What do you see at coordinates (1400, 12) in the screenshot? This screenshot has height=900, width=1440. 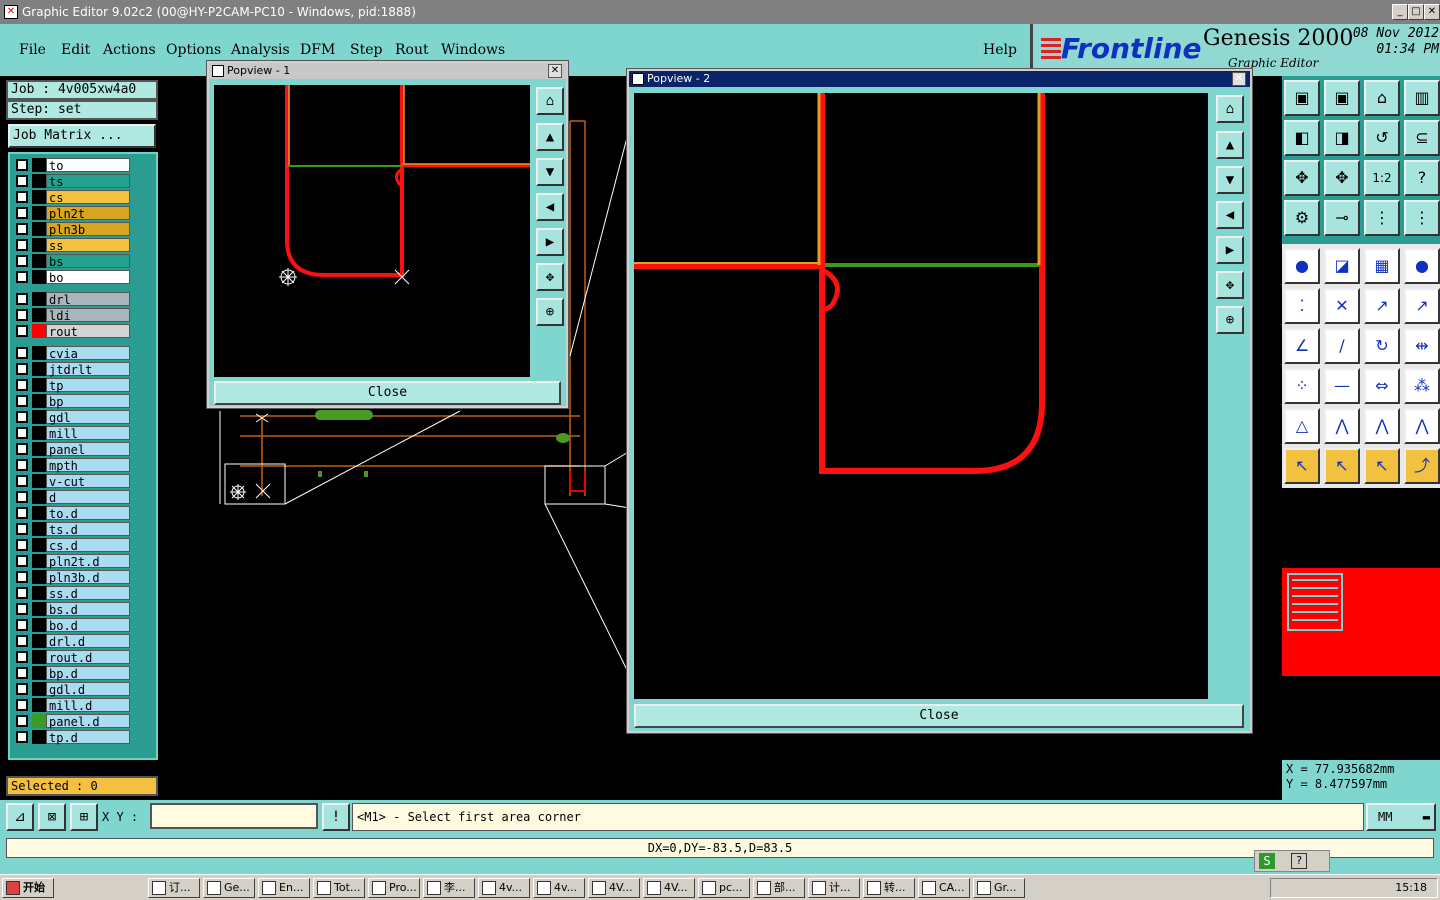 I see `minimize-button: _` at bounding box center [1400, 12].